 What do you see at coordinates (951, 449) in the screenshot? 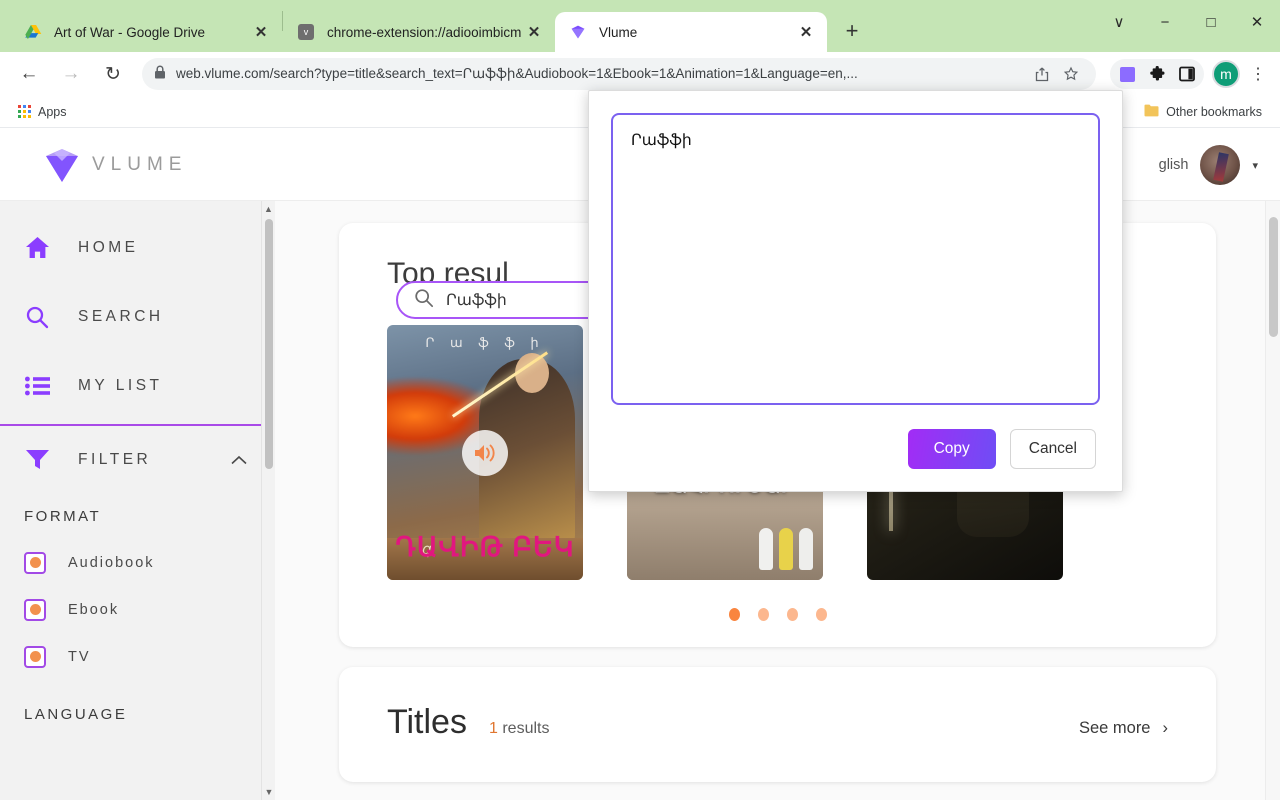
I see `copy-button: Copy` at bounding box center [951, 449].